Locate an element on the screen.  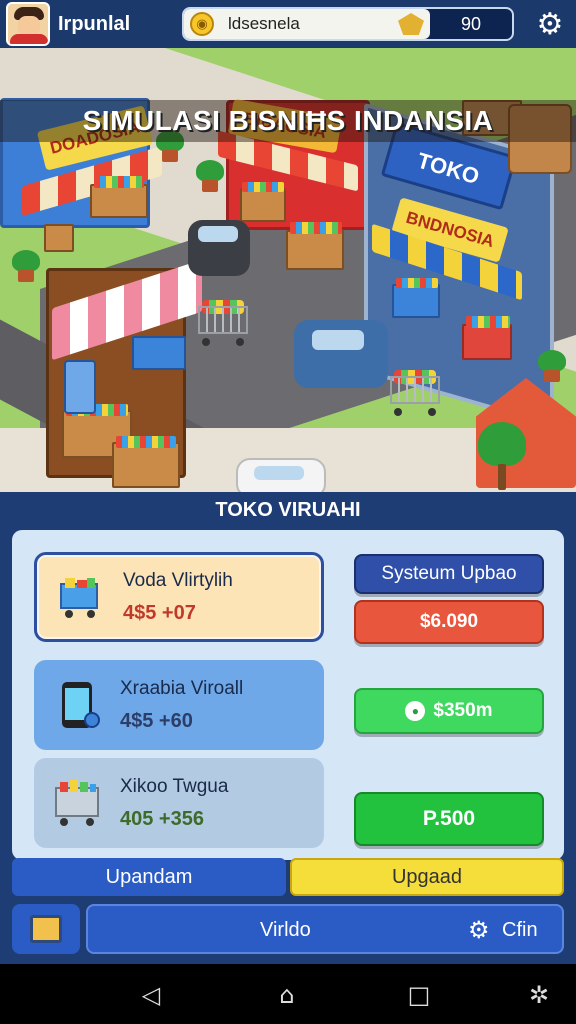
store-item-1-price: 4$5 +07 is located at coordinates (159, 612).